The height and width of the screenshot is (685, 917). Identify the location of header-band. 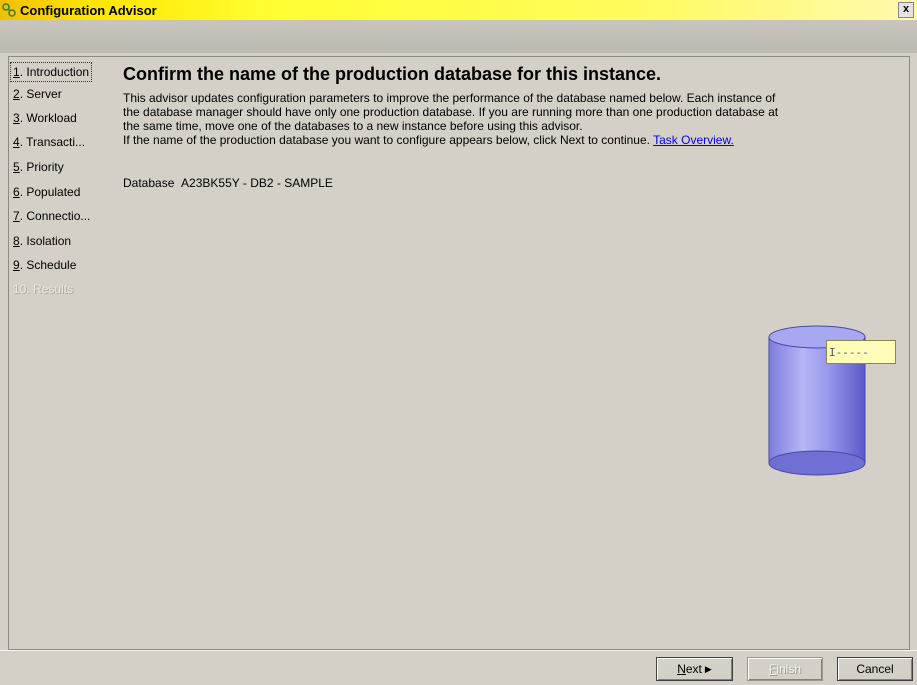
(458, 36).